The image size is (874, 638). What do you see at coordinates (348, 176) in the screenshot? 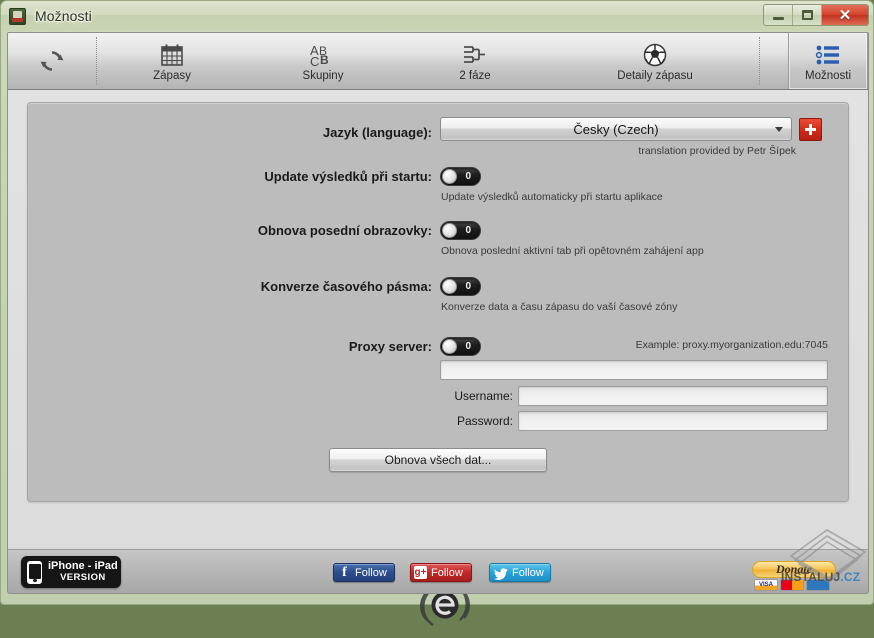
I see `update-on-start-label: Update výsledků při startu:` at bounding box center [348, 176].